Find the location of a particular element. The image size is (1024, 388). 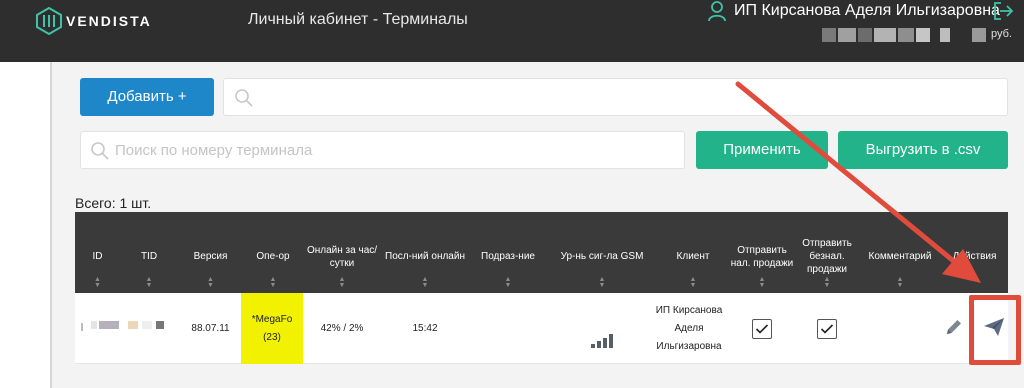

column-header-last-online: Посл-ний онлайн ▲ ▼ is located at coordinates (425, 252).